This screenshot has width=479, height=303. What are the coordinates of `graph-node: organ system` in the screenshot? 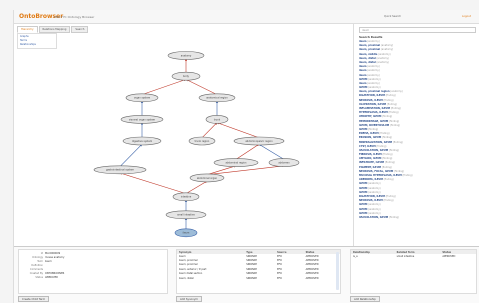 It's located at (142, 98).